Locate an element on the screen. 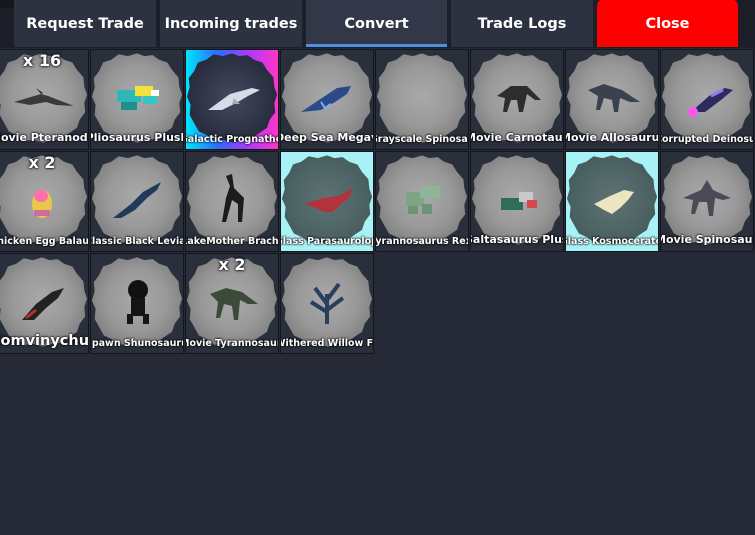 The image size is (755, 535). item-label: Zomvinychus is located at coordinates (44, 341).